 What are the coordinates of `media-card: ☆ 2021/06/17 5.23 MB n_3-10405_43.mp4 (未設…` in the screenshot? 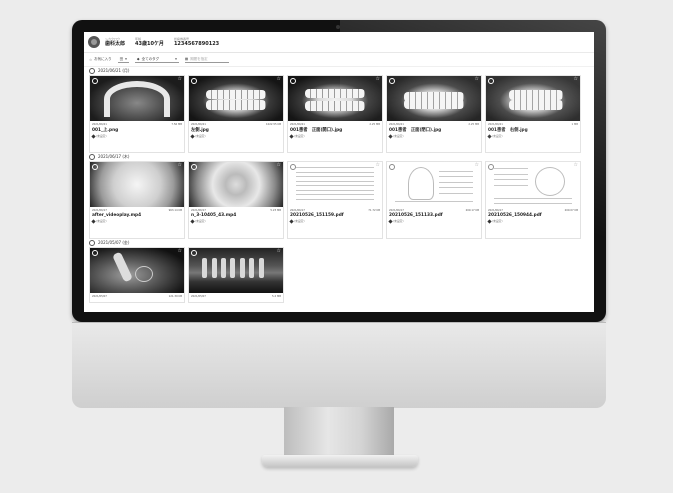 It's located at (236, 200).